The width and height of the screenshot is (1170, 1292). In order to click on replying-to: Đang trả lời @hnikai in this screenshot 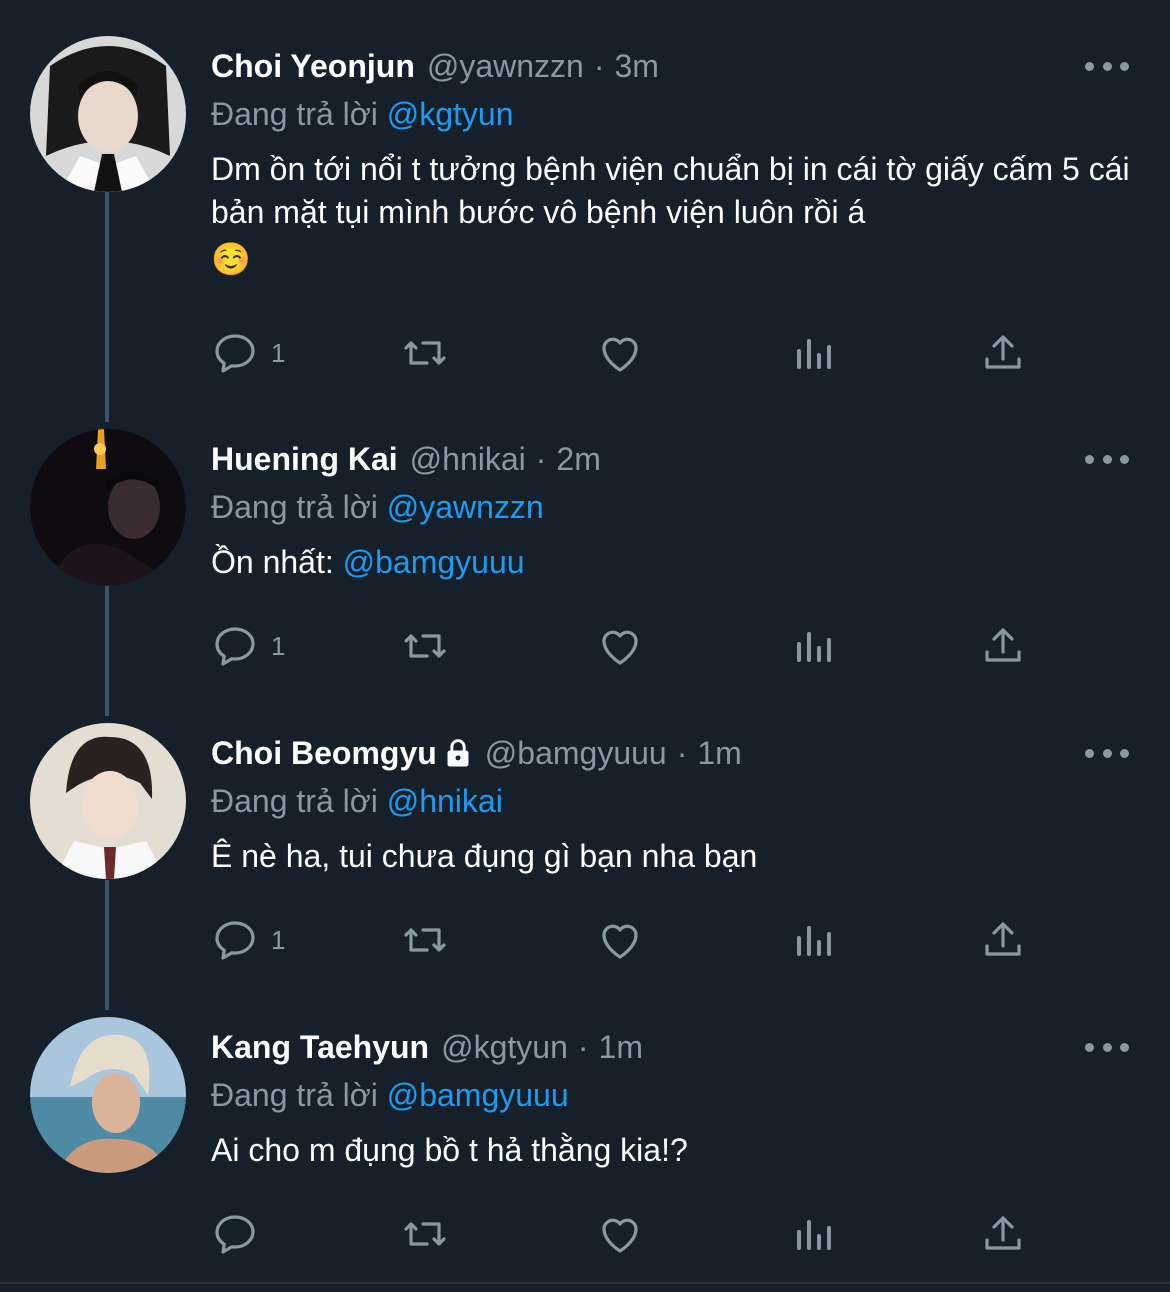, I will do `click(357, 801)`.